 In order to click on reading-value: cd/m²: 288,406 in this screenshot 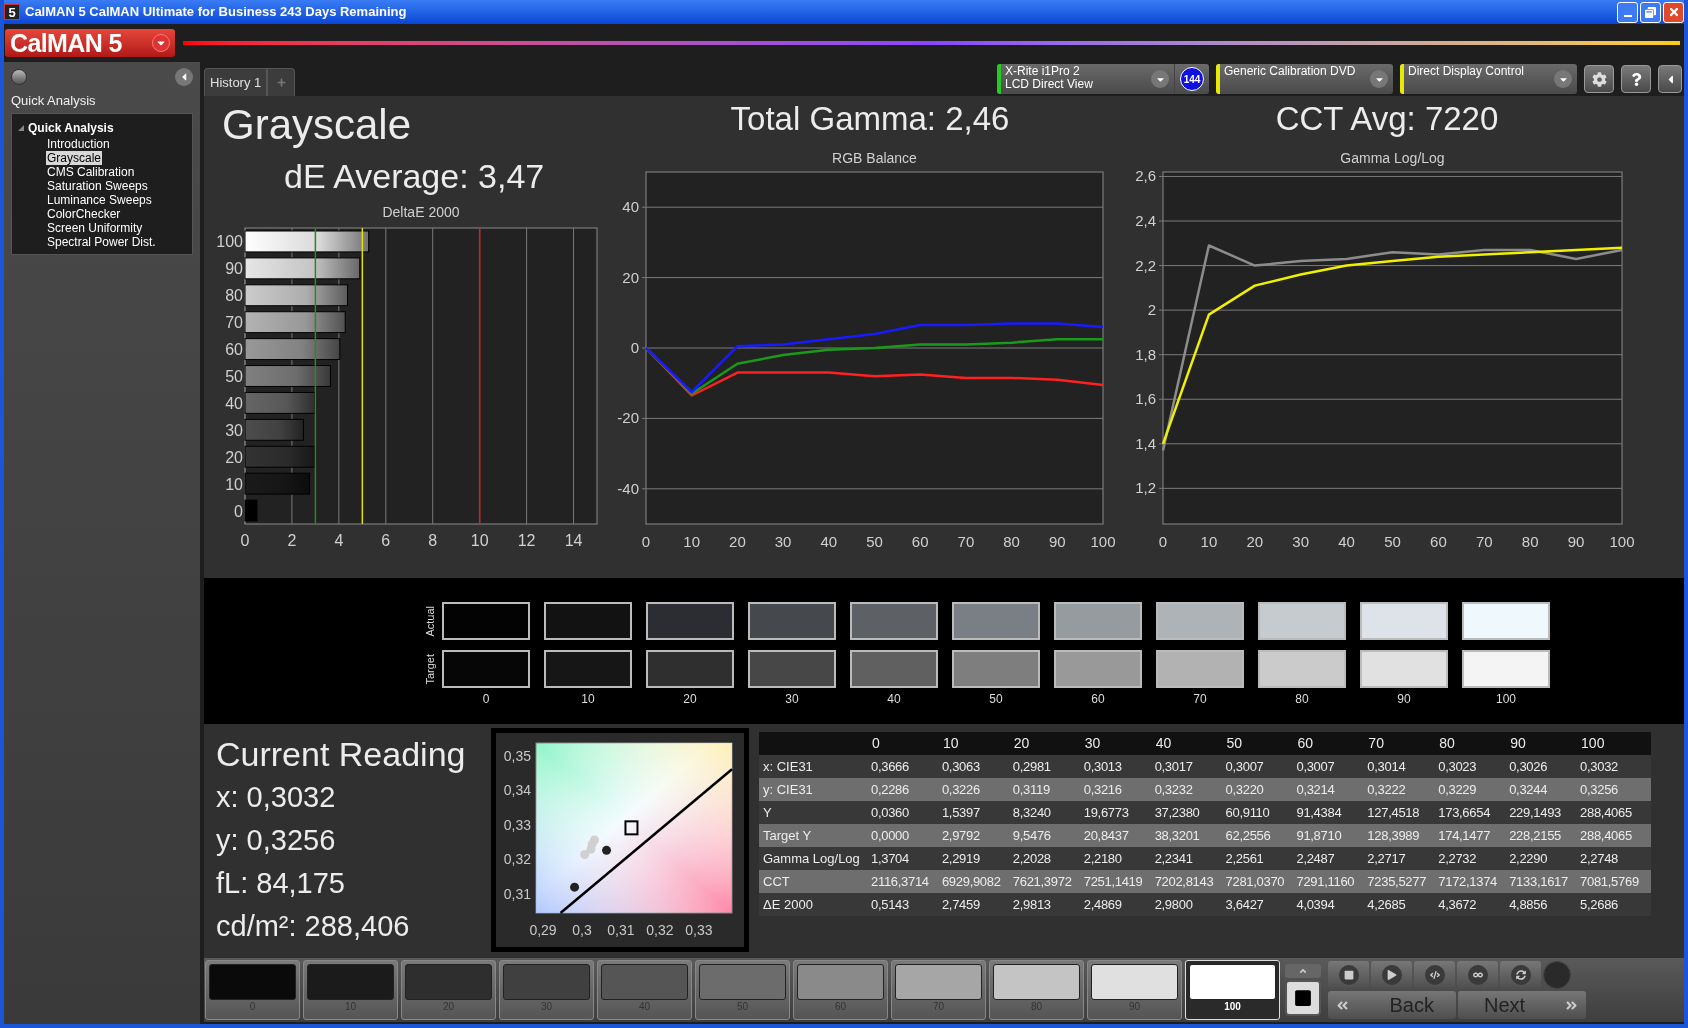, I will do `click(313, 926)`.